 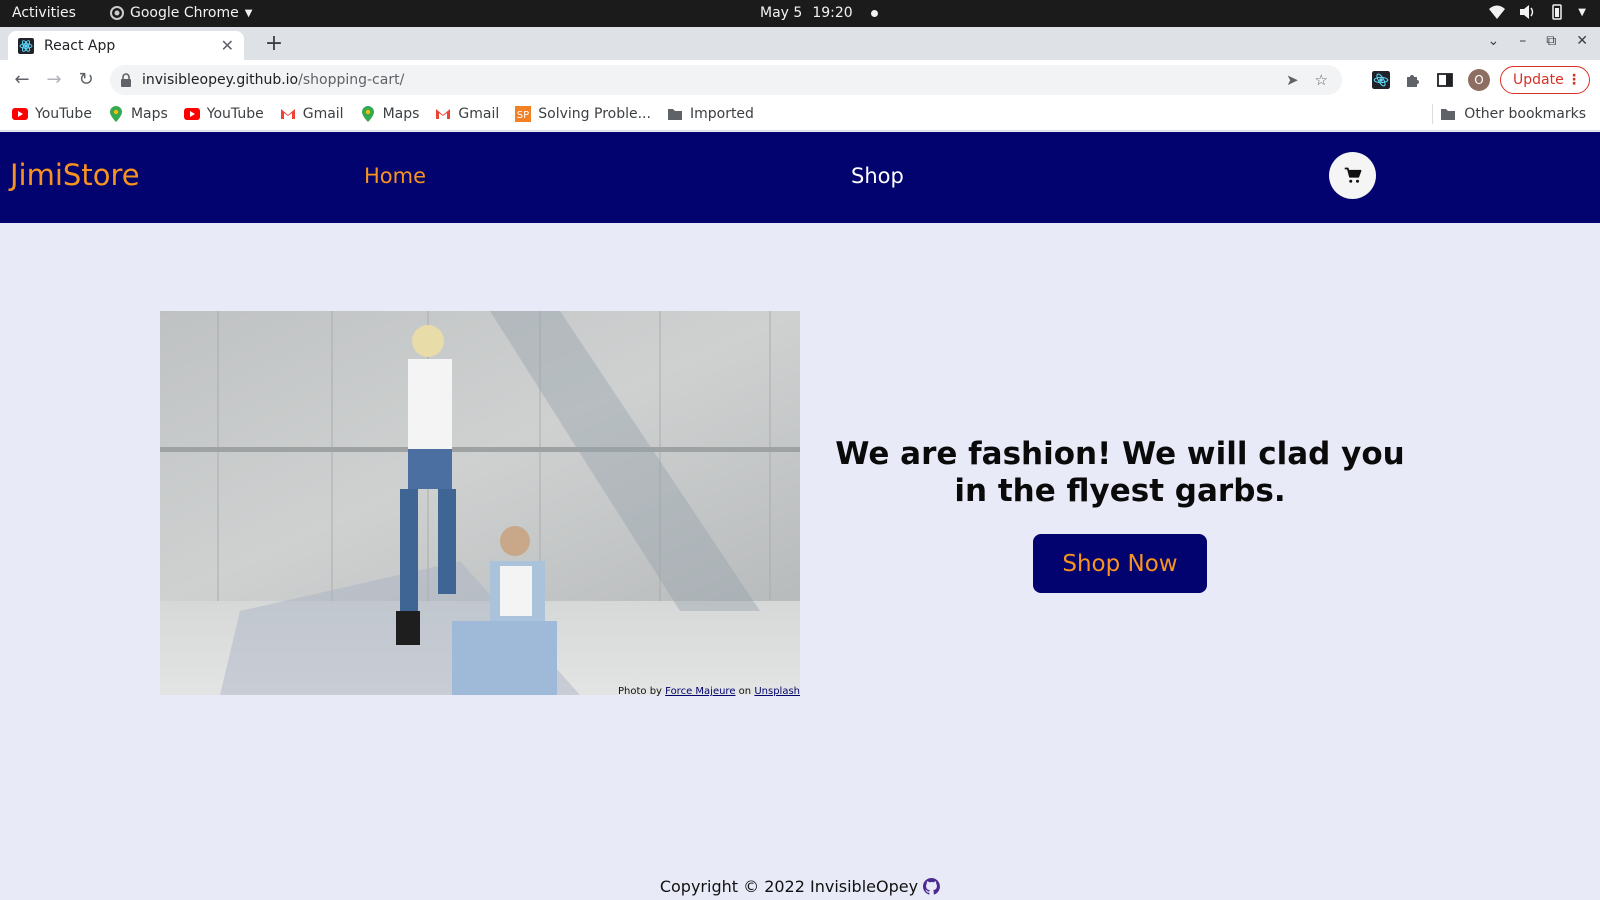 I want to click on app-menu-label: Google Chrome, so click(x=184, y=13).